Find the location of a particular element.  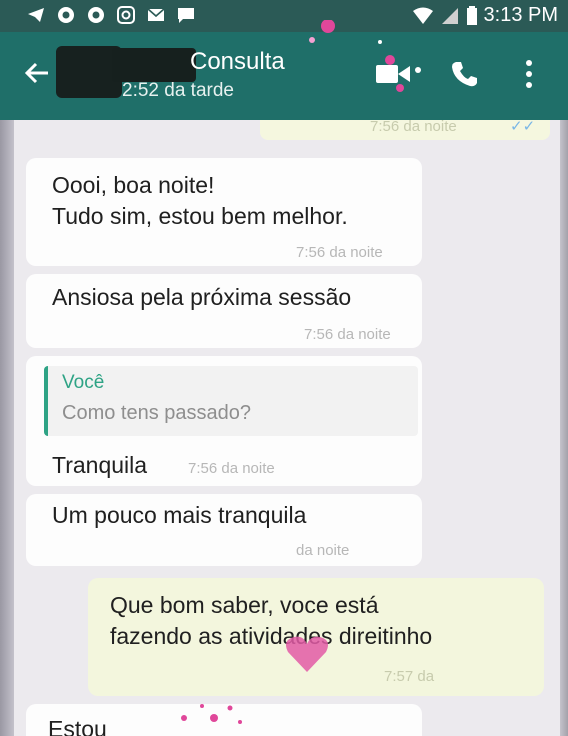

message-text: Um pouco mais tranquila is located at coordinates (179, 515).